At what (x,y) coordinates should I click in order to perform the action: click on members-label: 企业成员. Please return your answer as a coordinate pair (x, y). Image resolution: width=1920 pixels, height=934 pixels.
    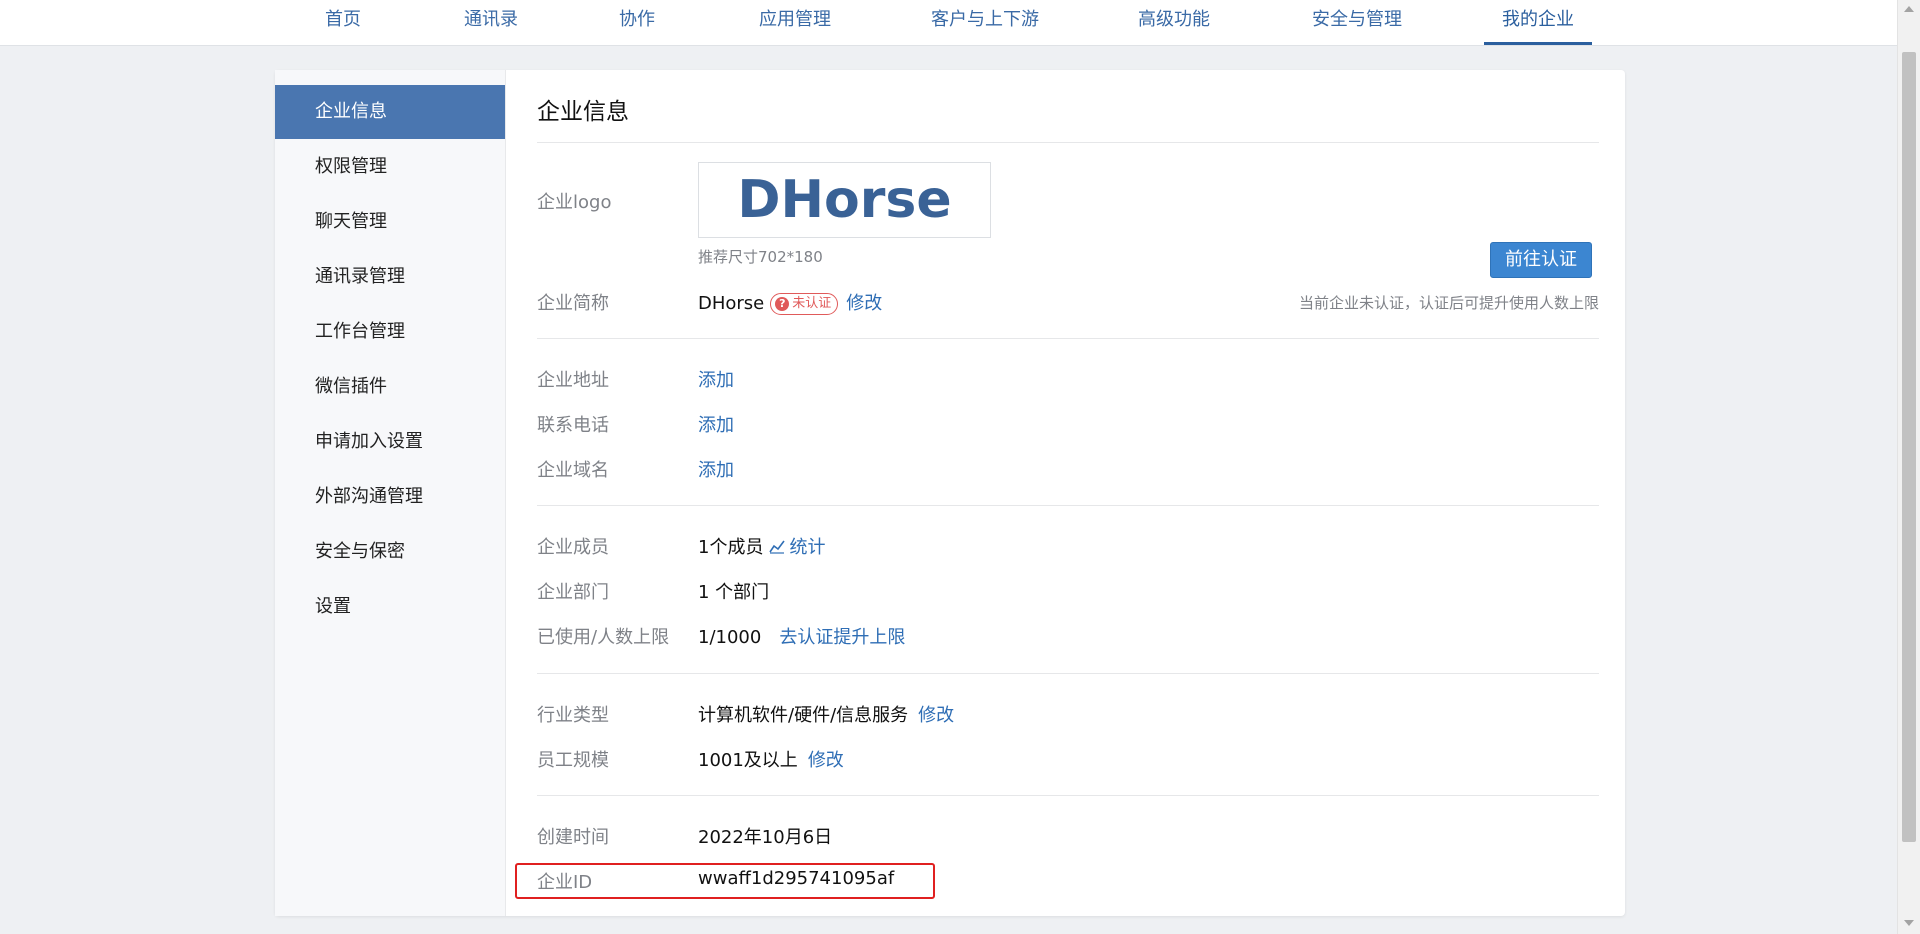
    Looking at the image, I should click on (573, 547).